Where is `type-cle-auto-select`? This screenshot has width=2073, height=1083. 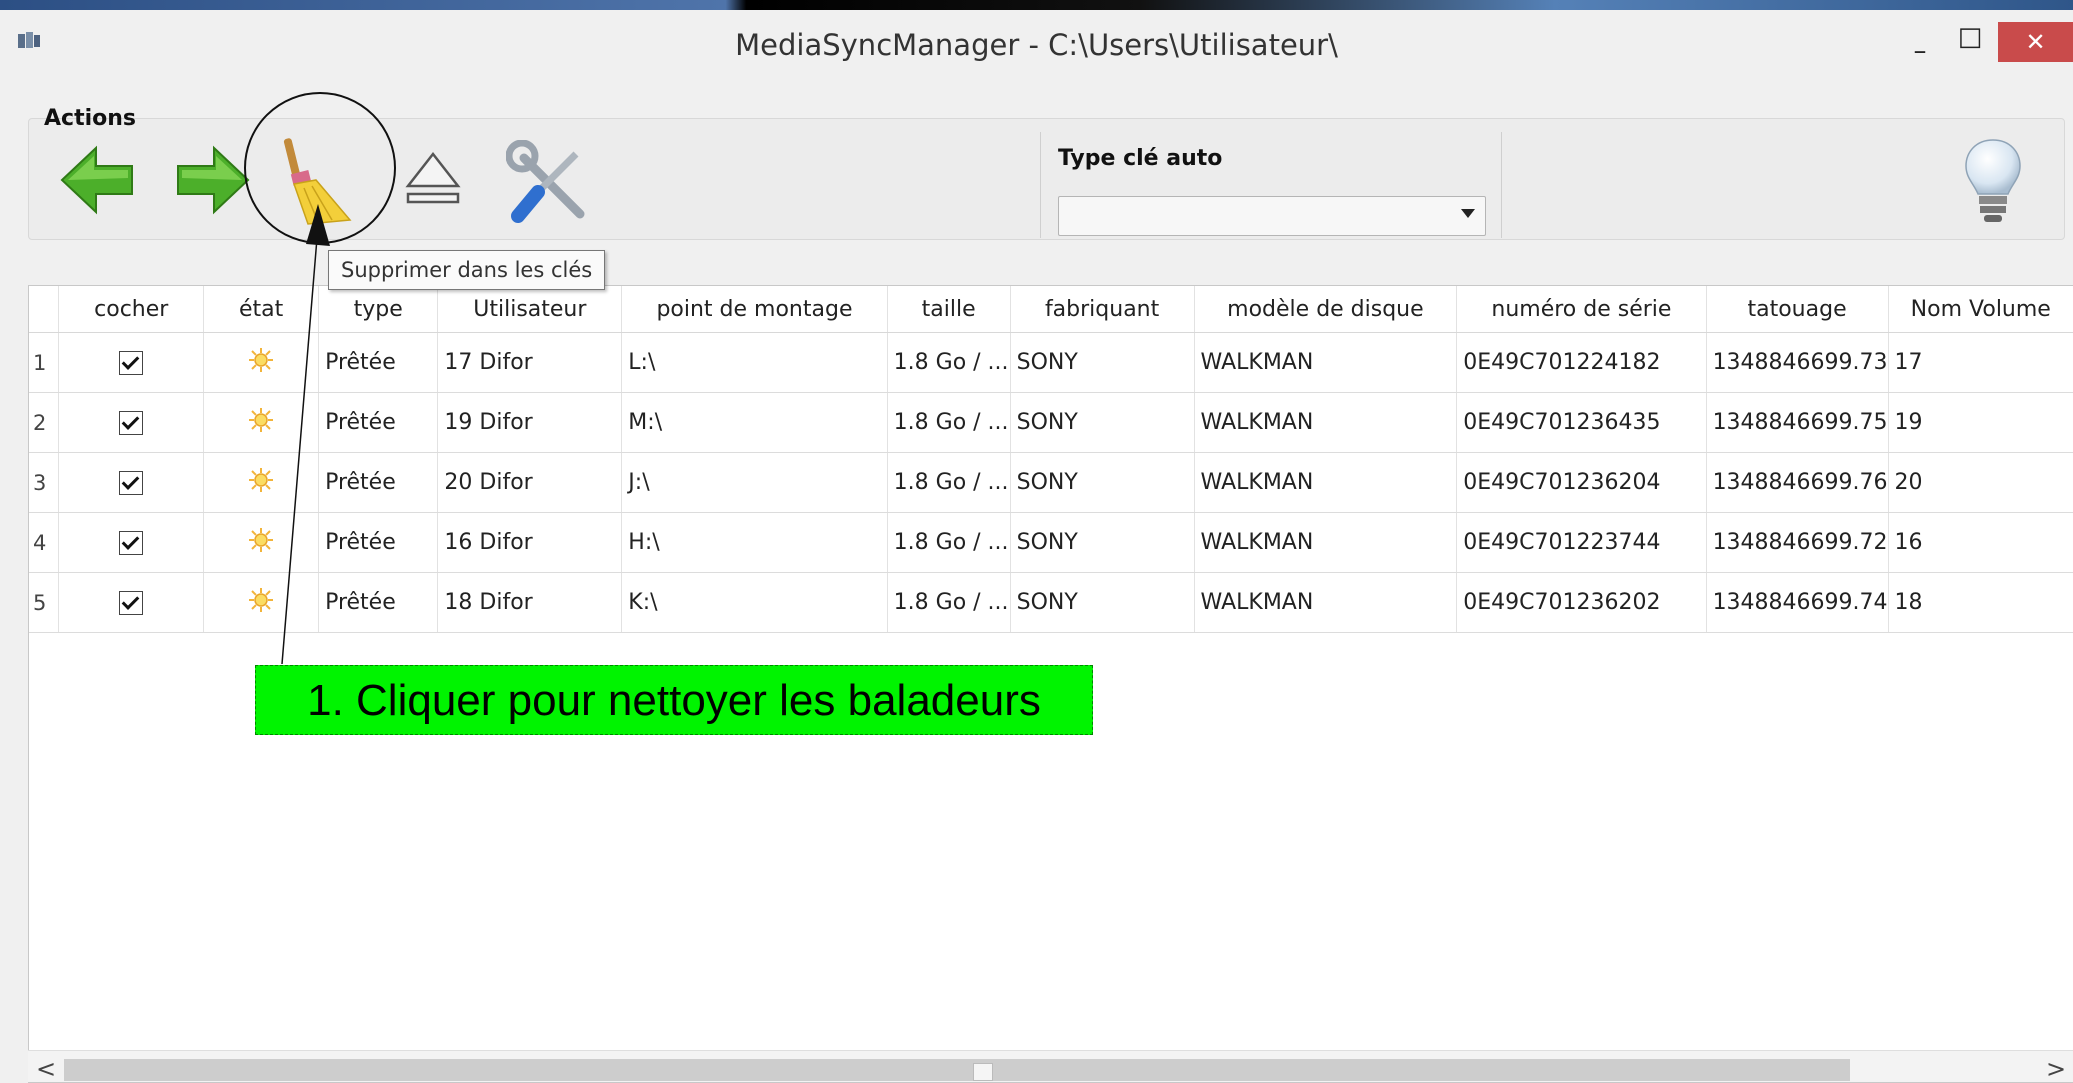
type-cle-auto-select is located at coordinates (1272, 216).